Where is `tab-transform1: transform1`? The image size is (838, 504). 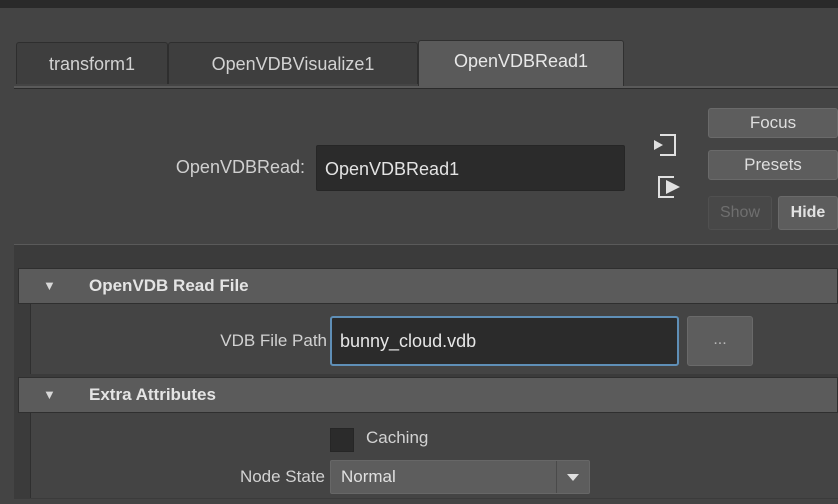 tab-transform1: transform1 is located at coordinates (92, 63).